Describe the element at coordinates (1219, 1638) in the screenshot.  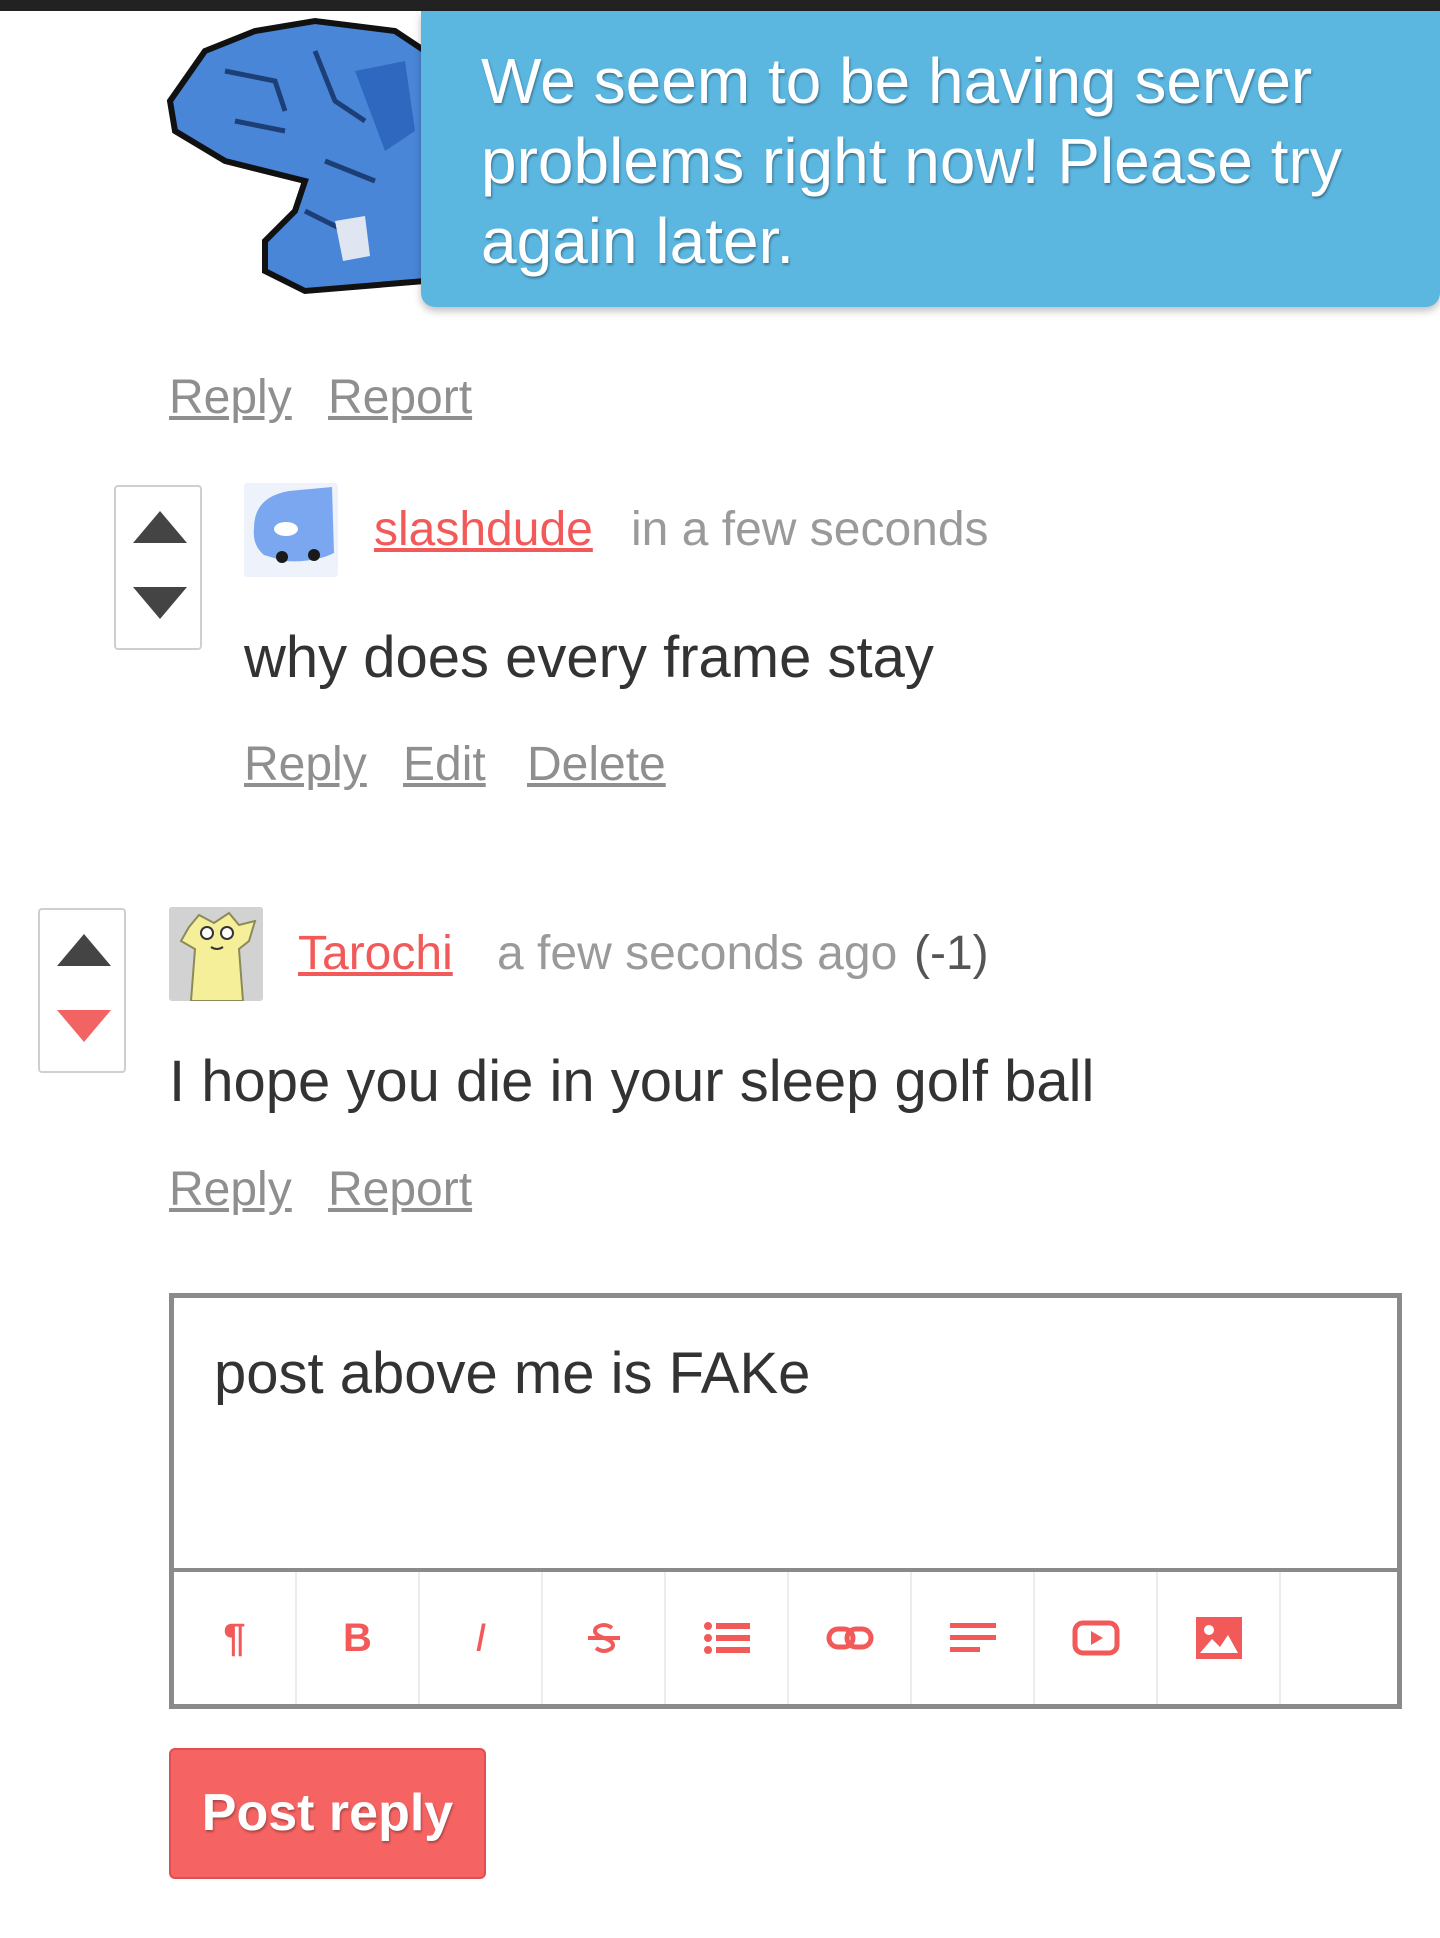
I see `image-icon` at that location.